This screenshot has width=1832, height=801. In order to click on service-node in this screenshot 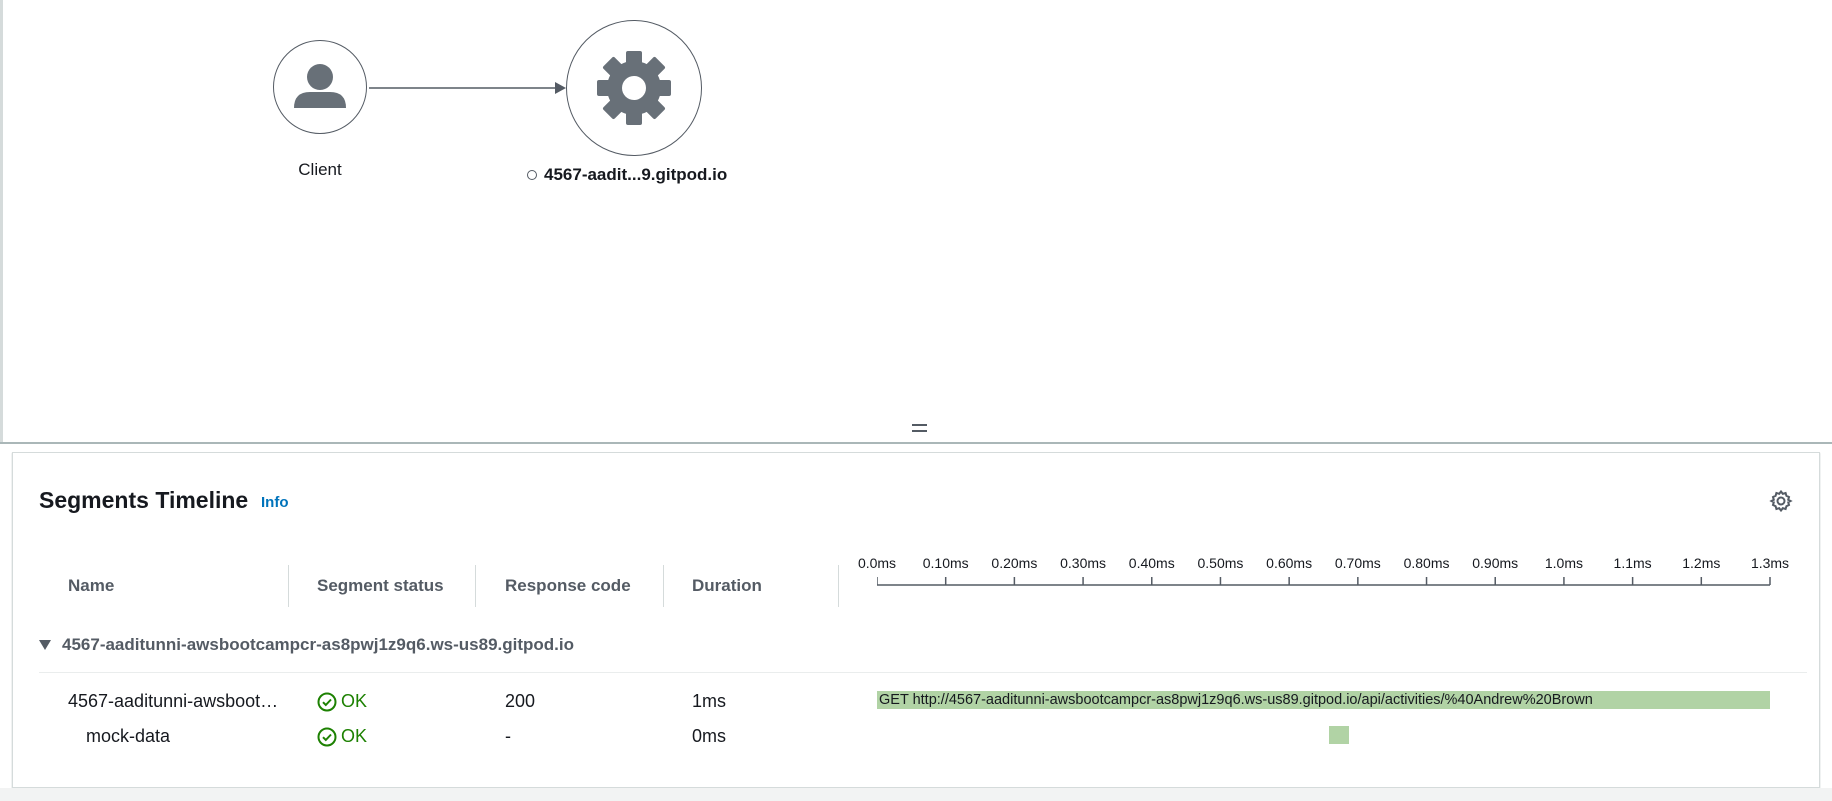, I will do `click(634, 88)`.